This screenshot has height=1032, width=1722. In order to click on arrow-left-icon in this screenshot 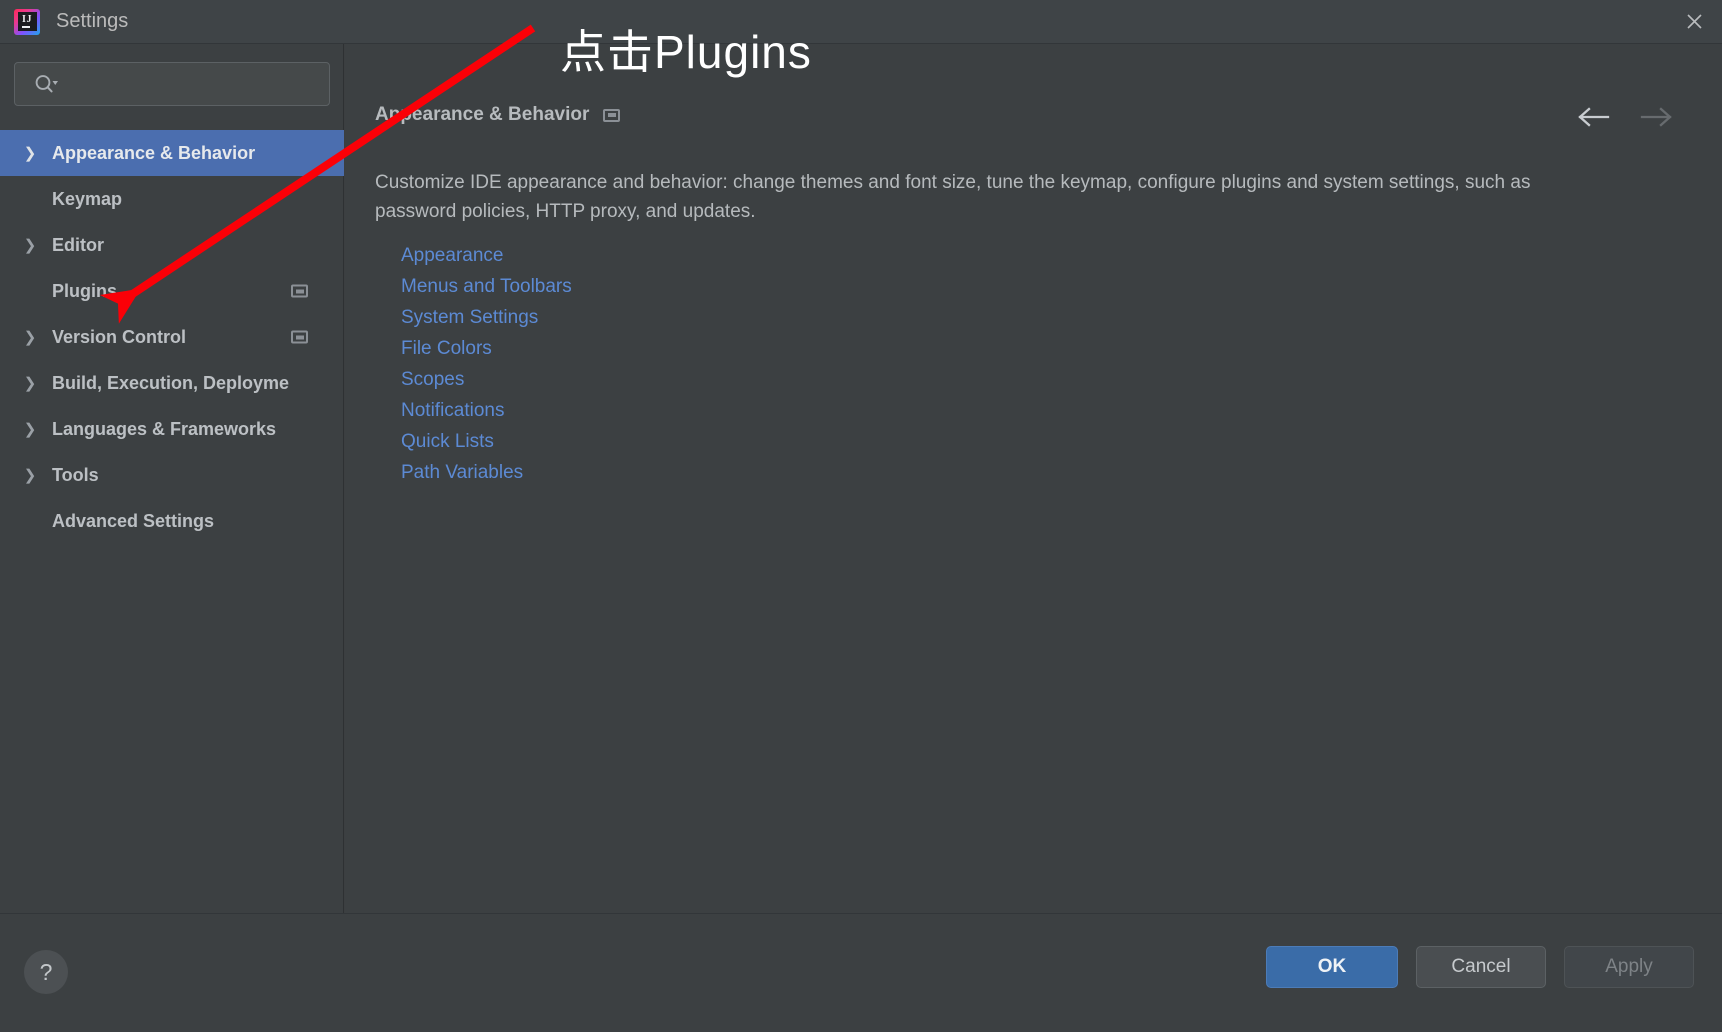, I will do `click(1593, 117)`.